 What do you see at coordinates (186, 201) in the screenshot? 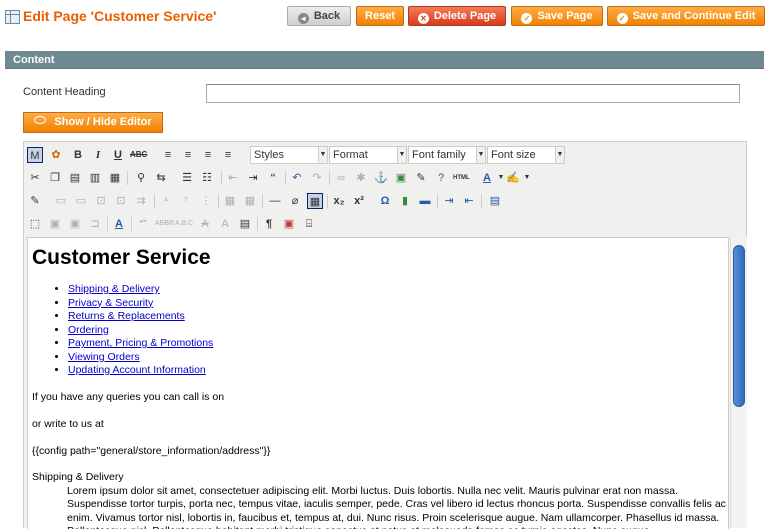
I see `insert-date-icon: ⁷` at bounding box center [186, 201].